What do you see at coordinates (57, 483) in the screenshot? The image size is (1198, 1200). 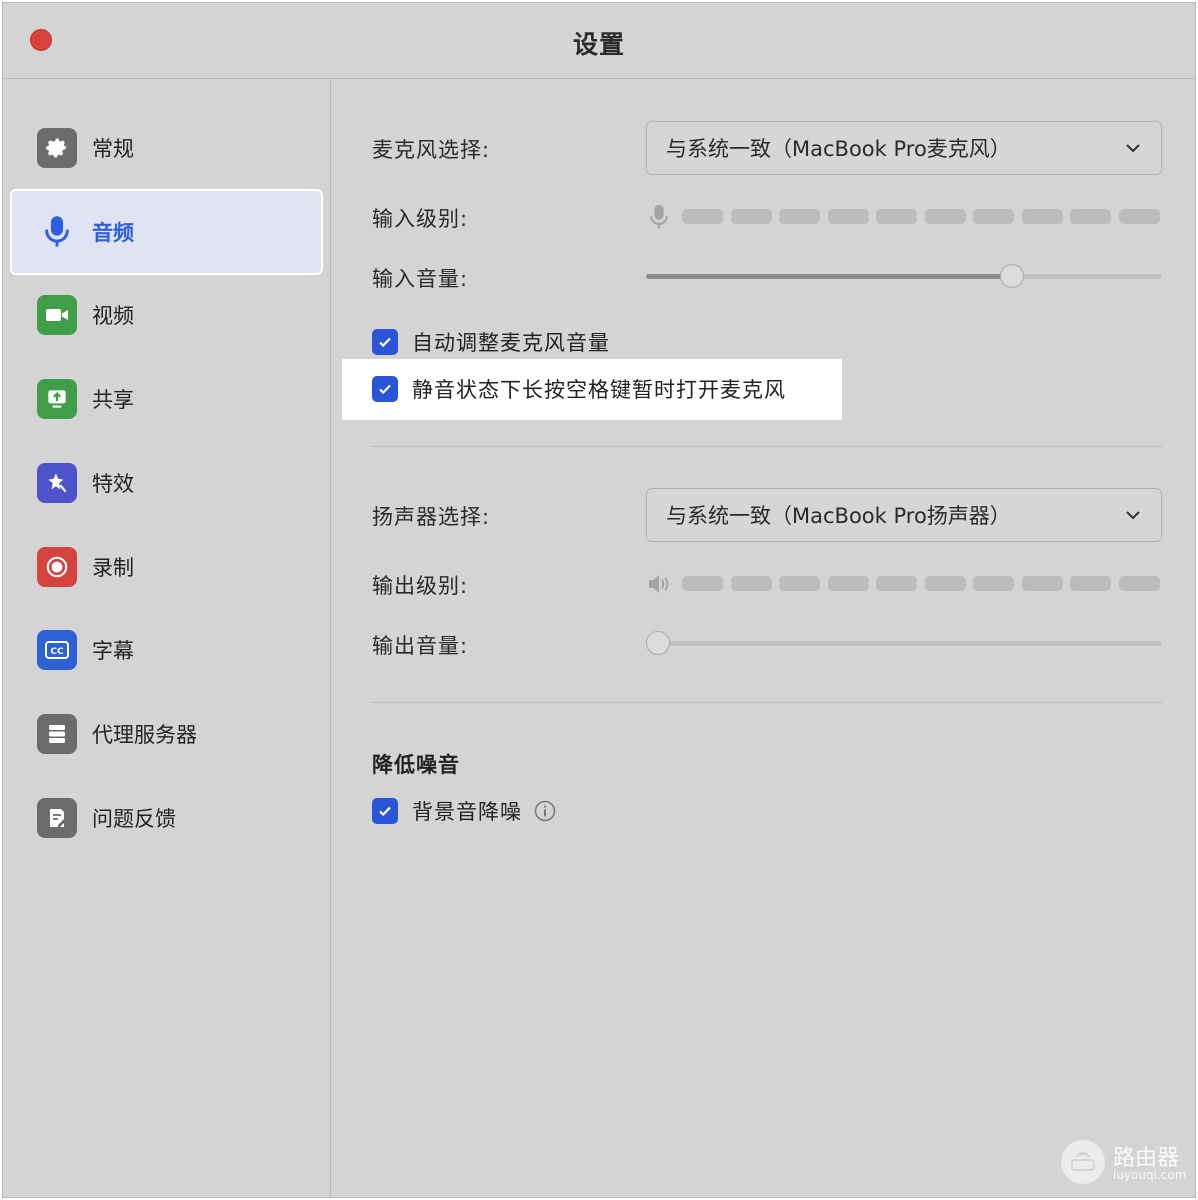 I see `effects-star-icon` at bounding box center [57, 483].